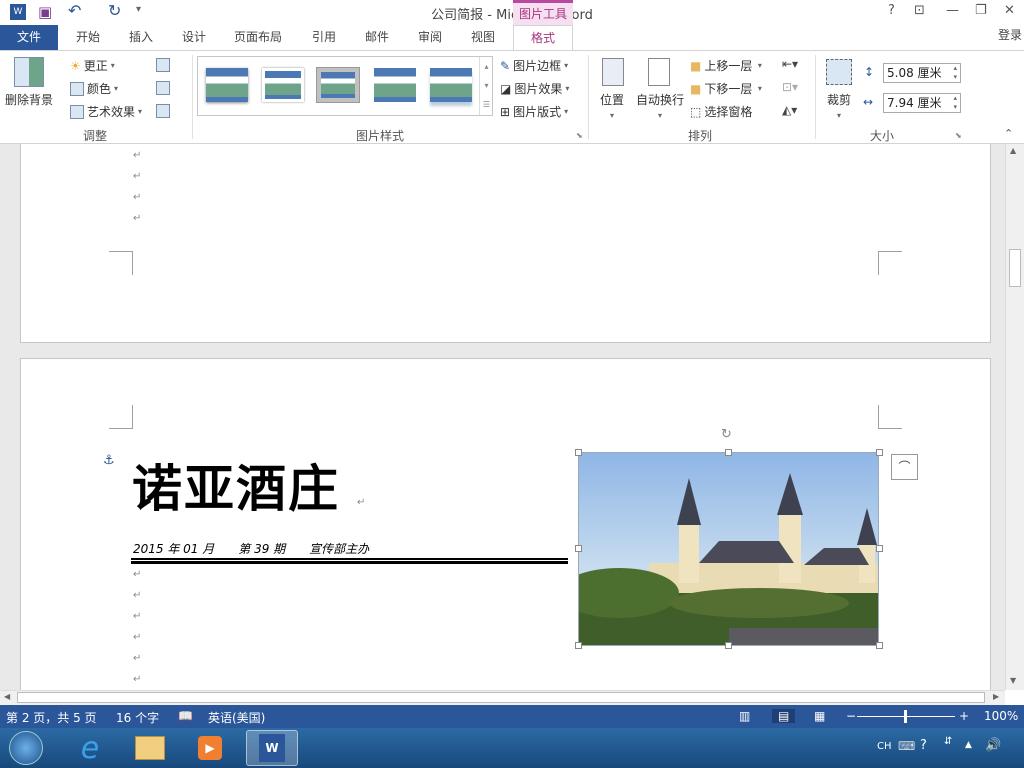 Image resolution: width=1024 pixels, height=768 pixels. Describe the element at coordinates (90, 748) in the screenshot. I see `ie-icon: e` at that location.